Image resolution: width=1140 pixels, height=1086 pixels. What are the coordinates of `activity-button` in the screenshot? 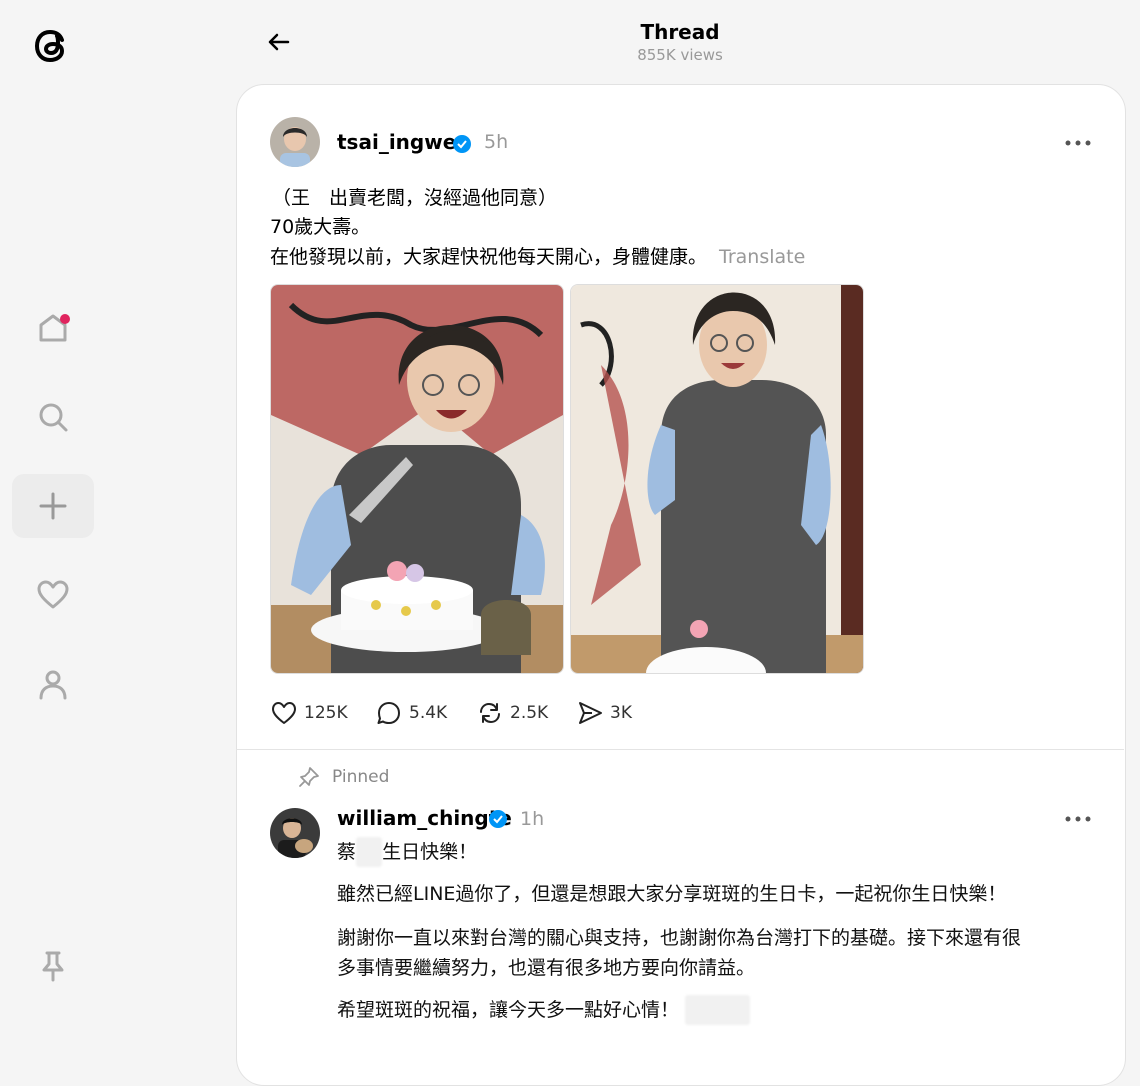 It's located at (53, 595).